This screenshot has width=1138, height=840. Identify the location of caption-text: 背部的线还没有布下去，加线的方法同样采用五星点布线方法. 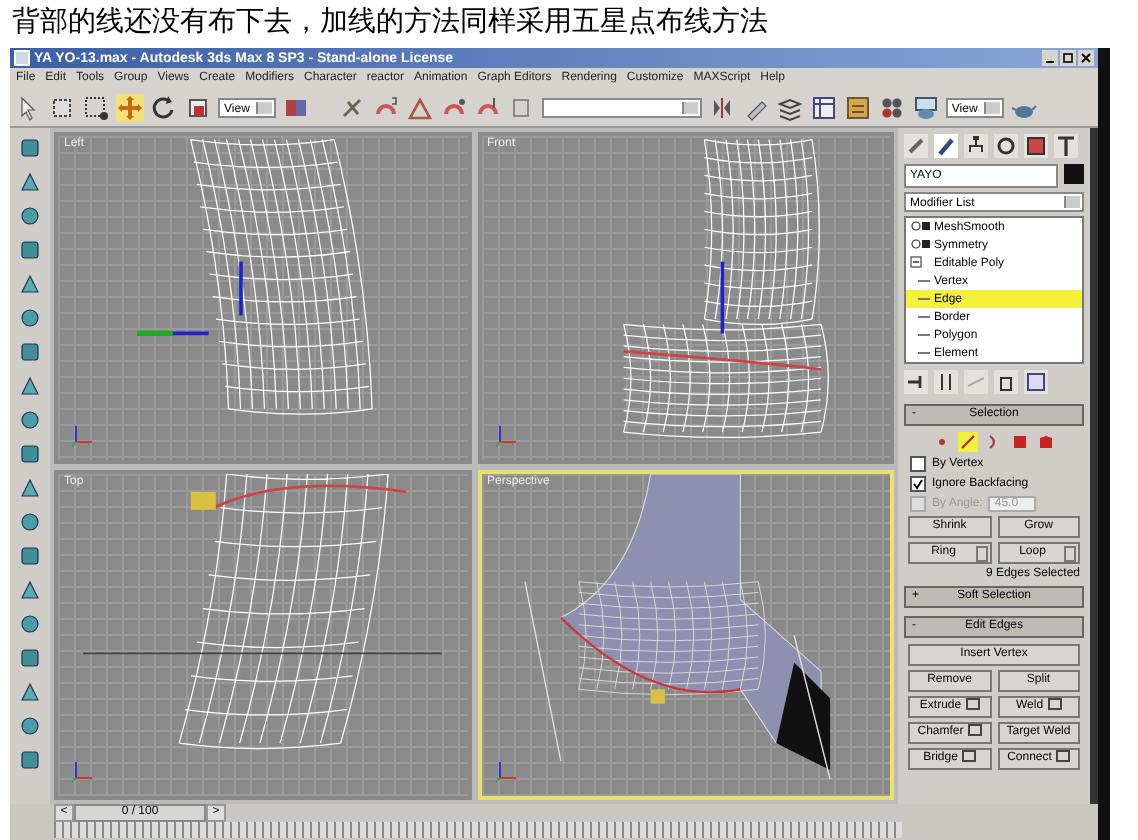
(390, 23).